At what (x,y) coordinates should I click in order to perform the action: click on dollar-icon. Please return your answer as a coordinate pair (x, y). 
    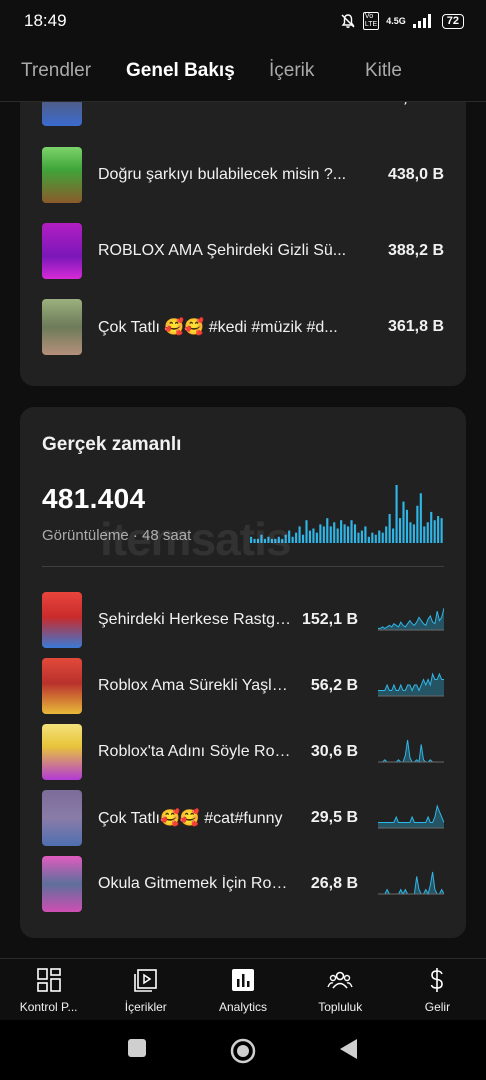
    Looking at the image, I should click on (437, 980).